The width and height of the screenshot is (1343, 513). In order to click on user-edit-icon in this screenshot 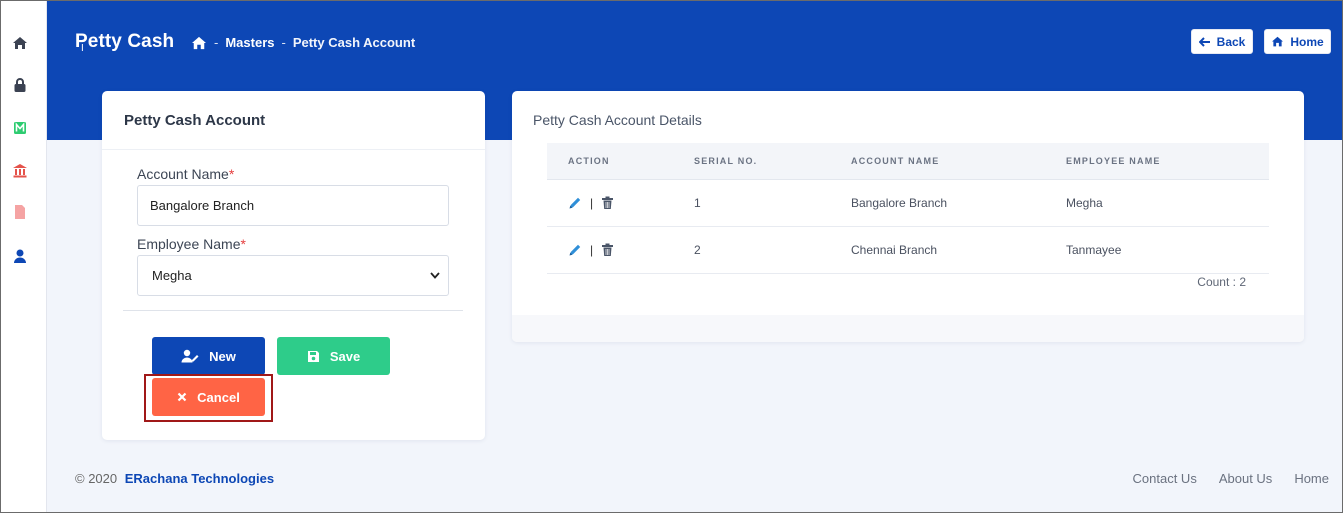, I will do `click(190, 356)`.